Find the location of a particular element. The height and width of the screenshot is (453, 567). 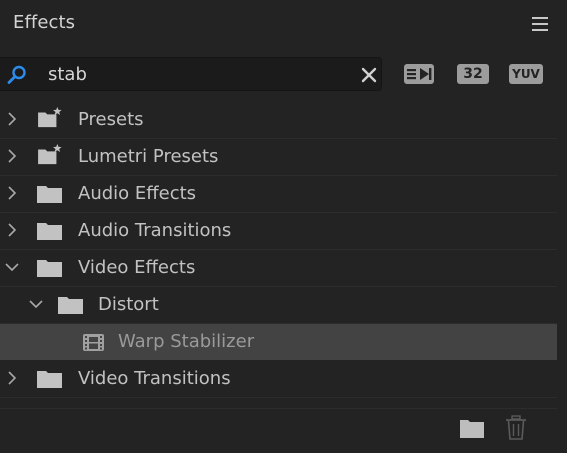

accelerated-effects-icon is located at coordinates (419, 74).